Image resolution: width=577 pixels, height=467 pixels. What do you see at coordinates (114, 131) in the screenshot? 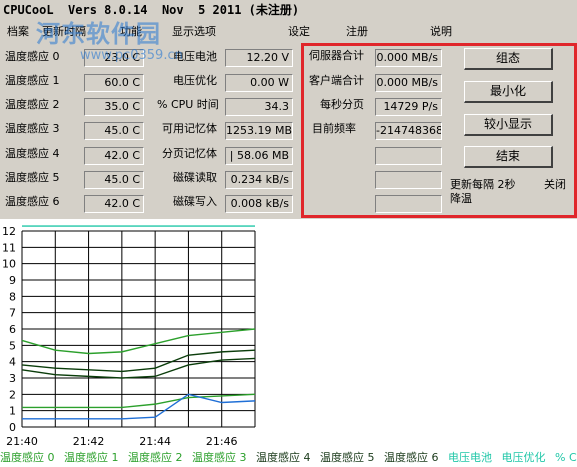
I see `temp-value-3: 45.0 C` at bounding box center [114, 131].